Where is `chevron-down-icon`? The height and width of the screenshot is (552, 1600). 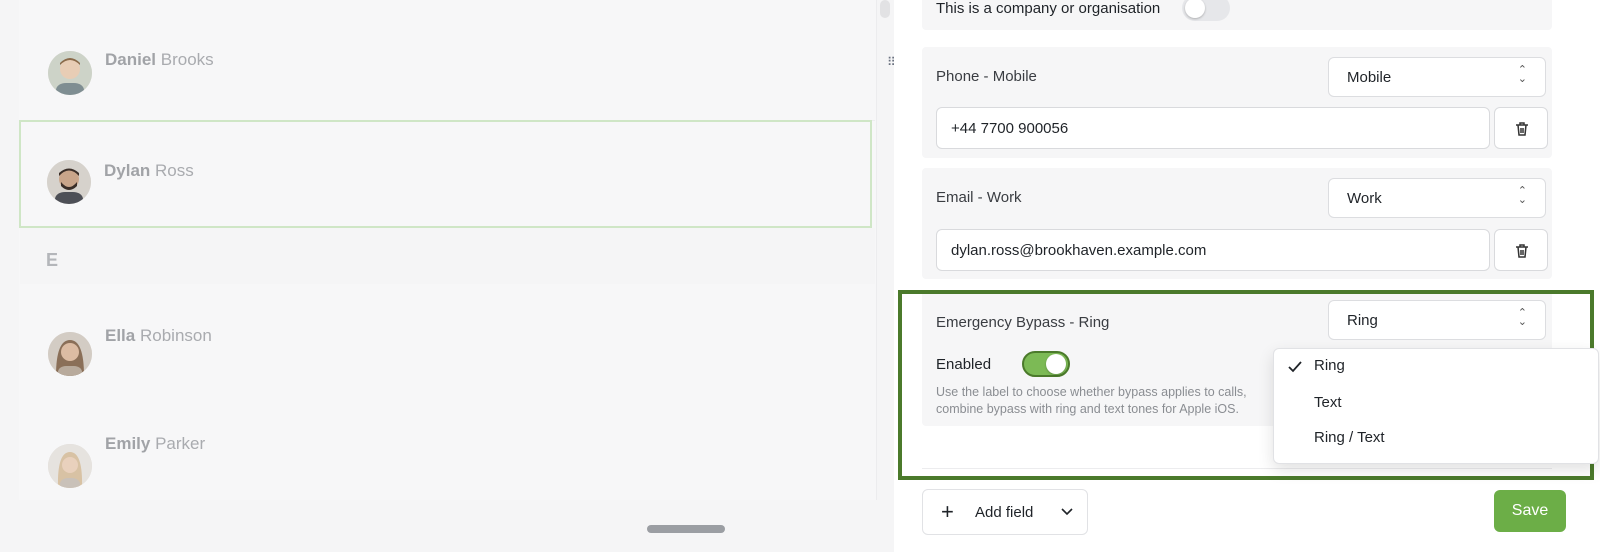 chevron-down-icon is located at coordinates (1067, 512).